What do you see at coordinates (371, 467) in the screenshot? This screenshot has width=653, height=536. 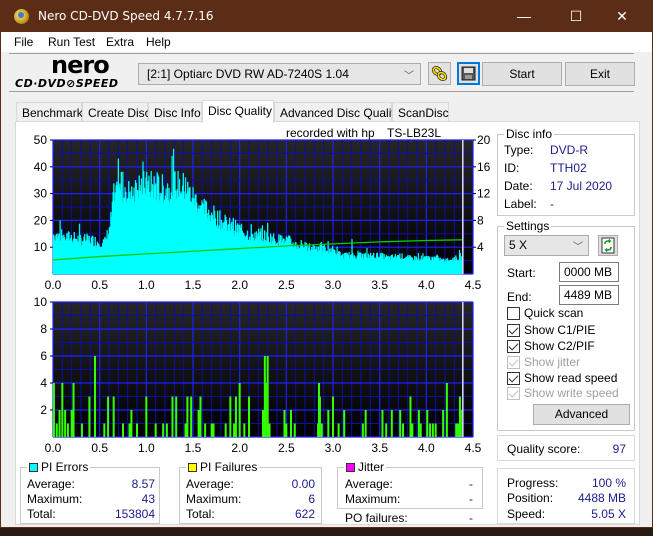 I see `jitter-title: Jitter` at bounding box center [371, 467].